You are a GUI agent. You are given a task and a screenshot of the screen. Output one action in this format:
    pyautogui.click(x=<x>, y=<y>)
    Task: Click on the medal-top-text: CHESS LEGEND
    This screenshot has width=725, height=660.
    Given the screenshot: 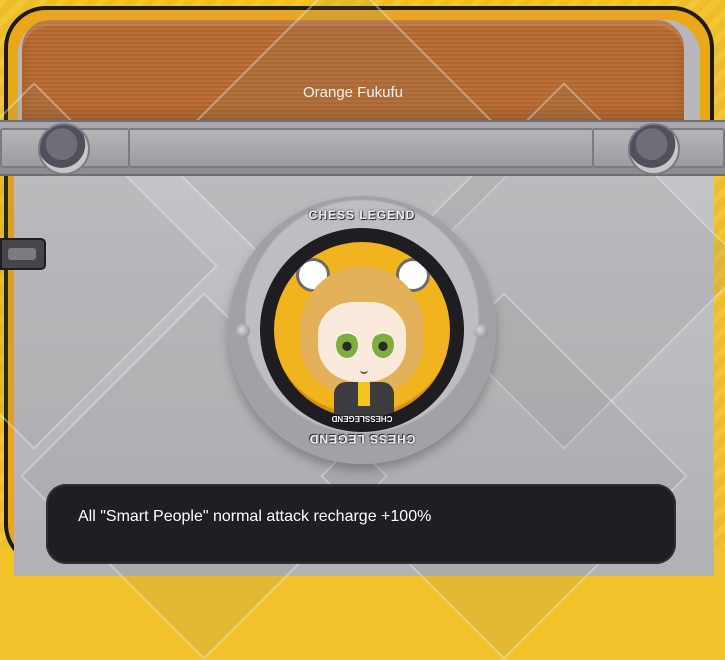 What is the action you would take?
    pyautogui.click(x=362, y=215)
    